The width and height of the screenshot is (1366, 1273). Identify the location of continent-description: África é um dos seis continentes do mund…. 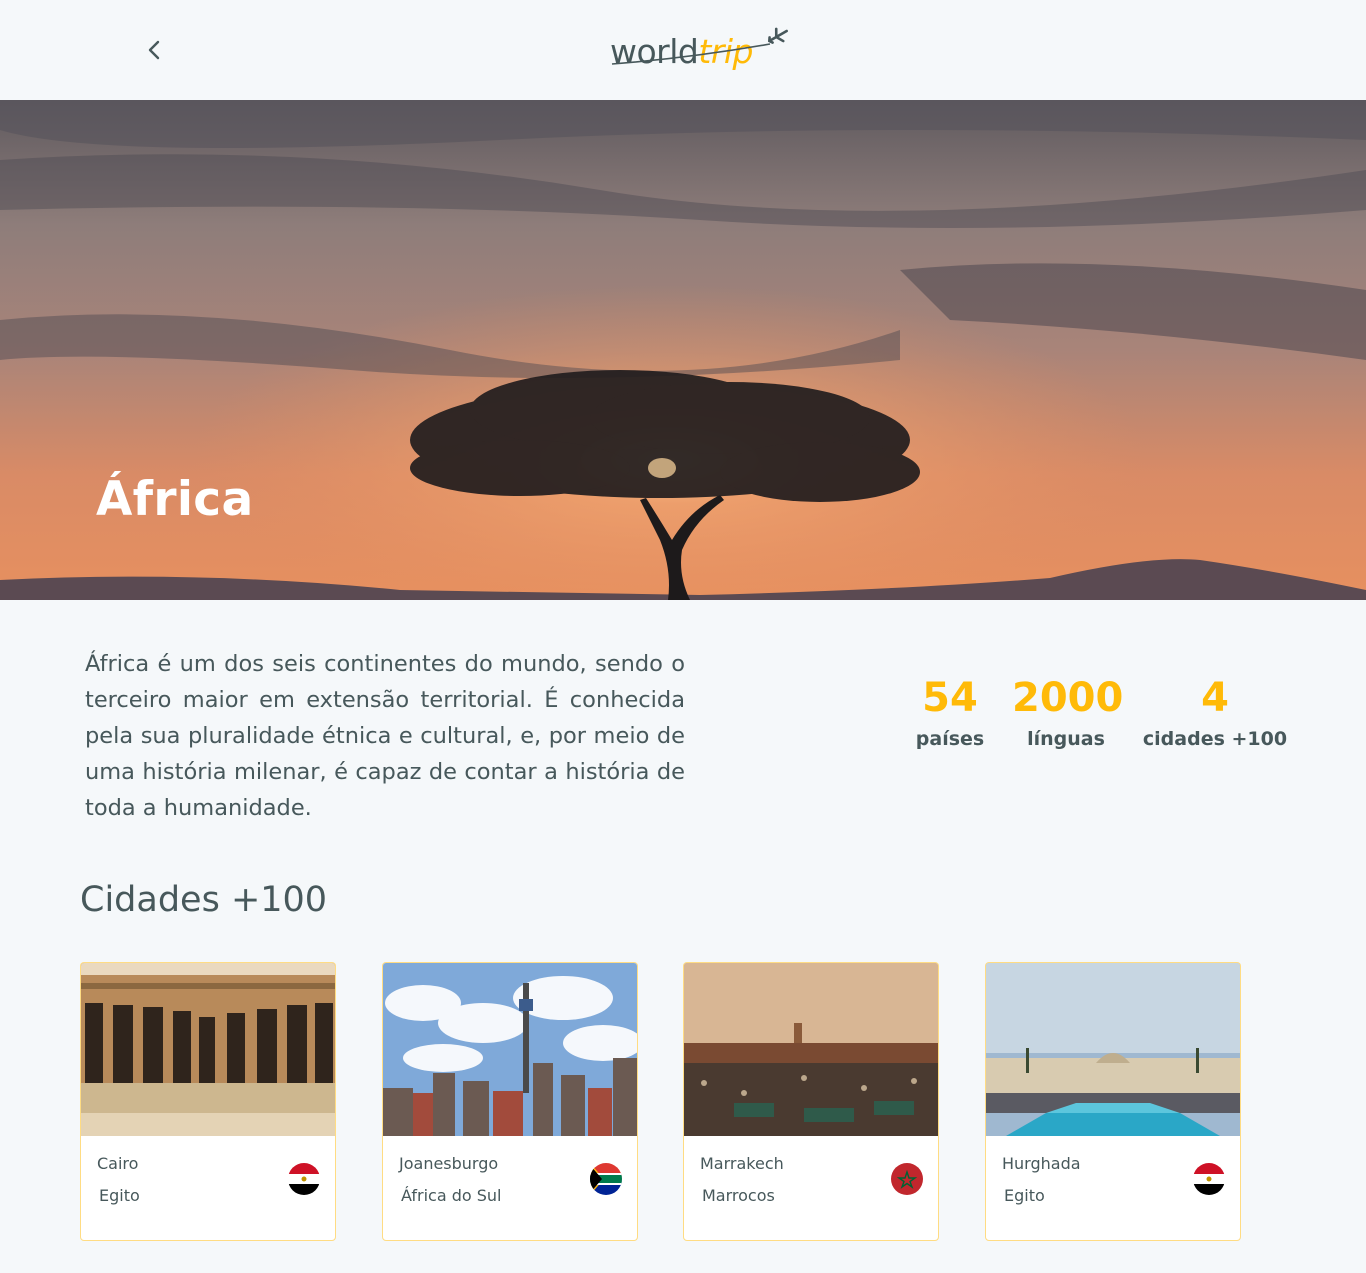
(385, 736).